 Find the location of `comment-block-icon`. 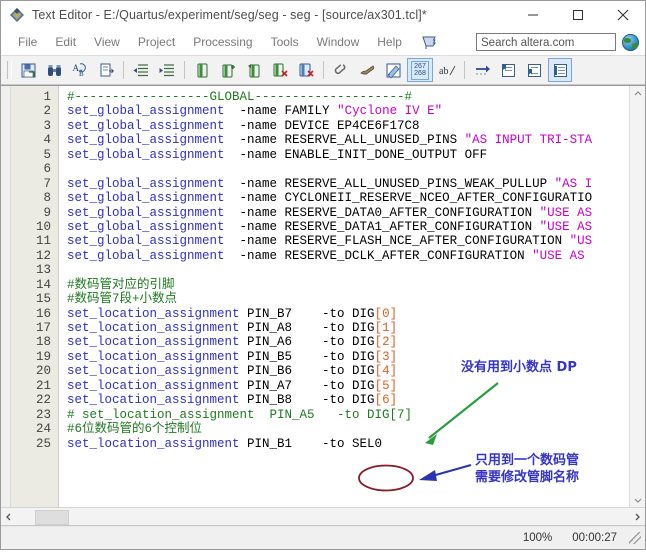

comment-block-icon is located at coordinates (202, 70).